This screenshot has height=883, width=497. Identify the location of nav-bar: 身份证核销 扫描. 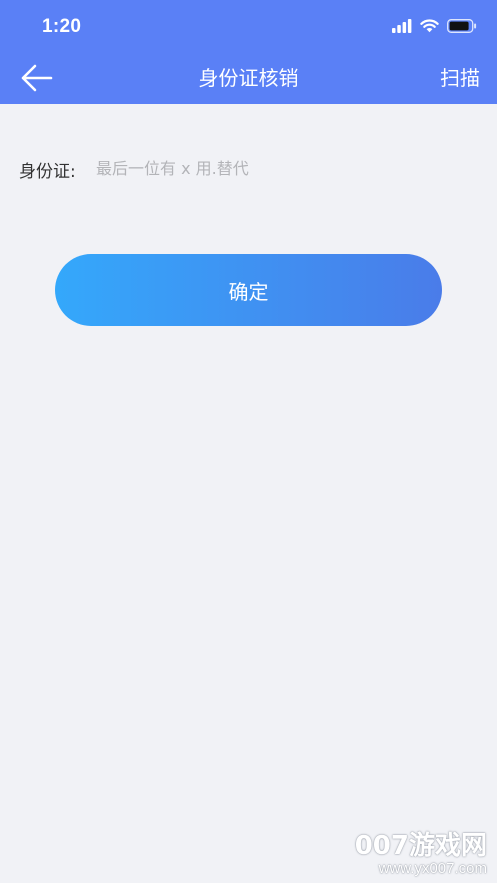
(248, 80).